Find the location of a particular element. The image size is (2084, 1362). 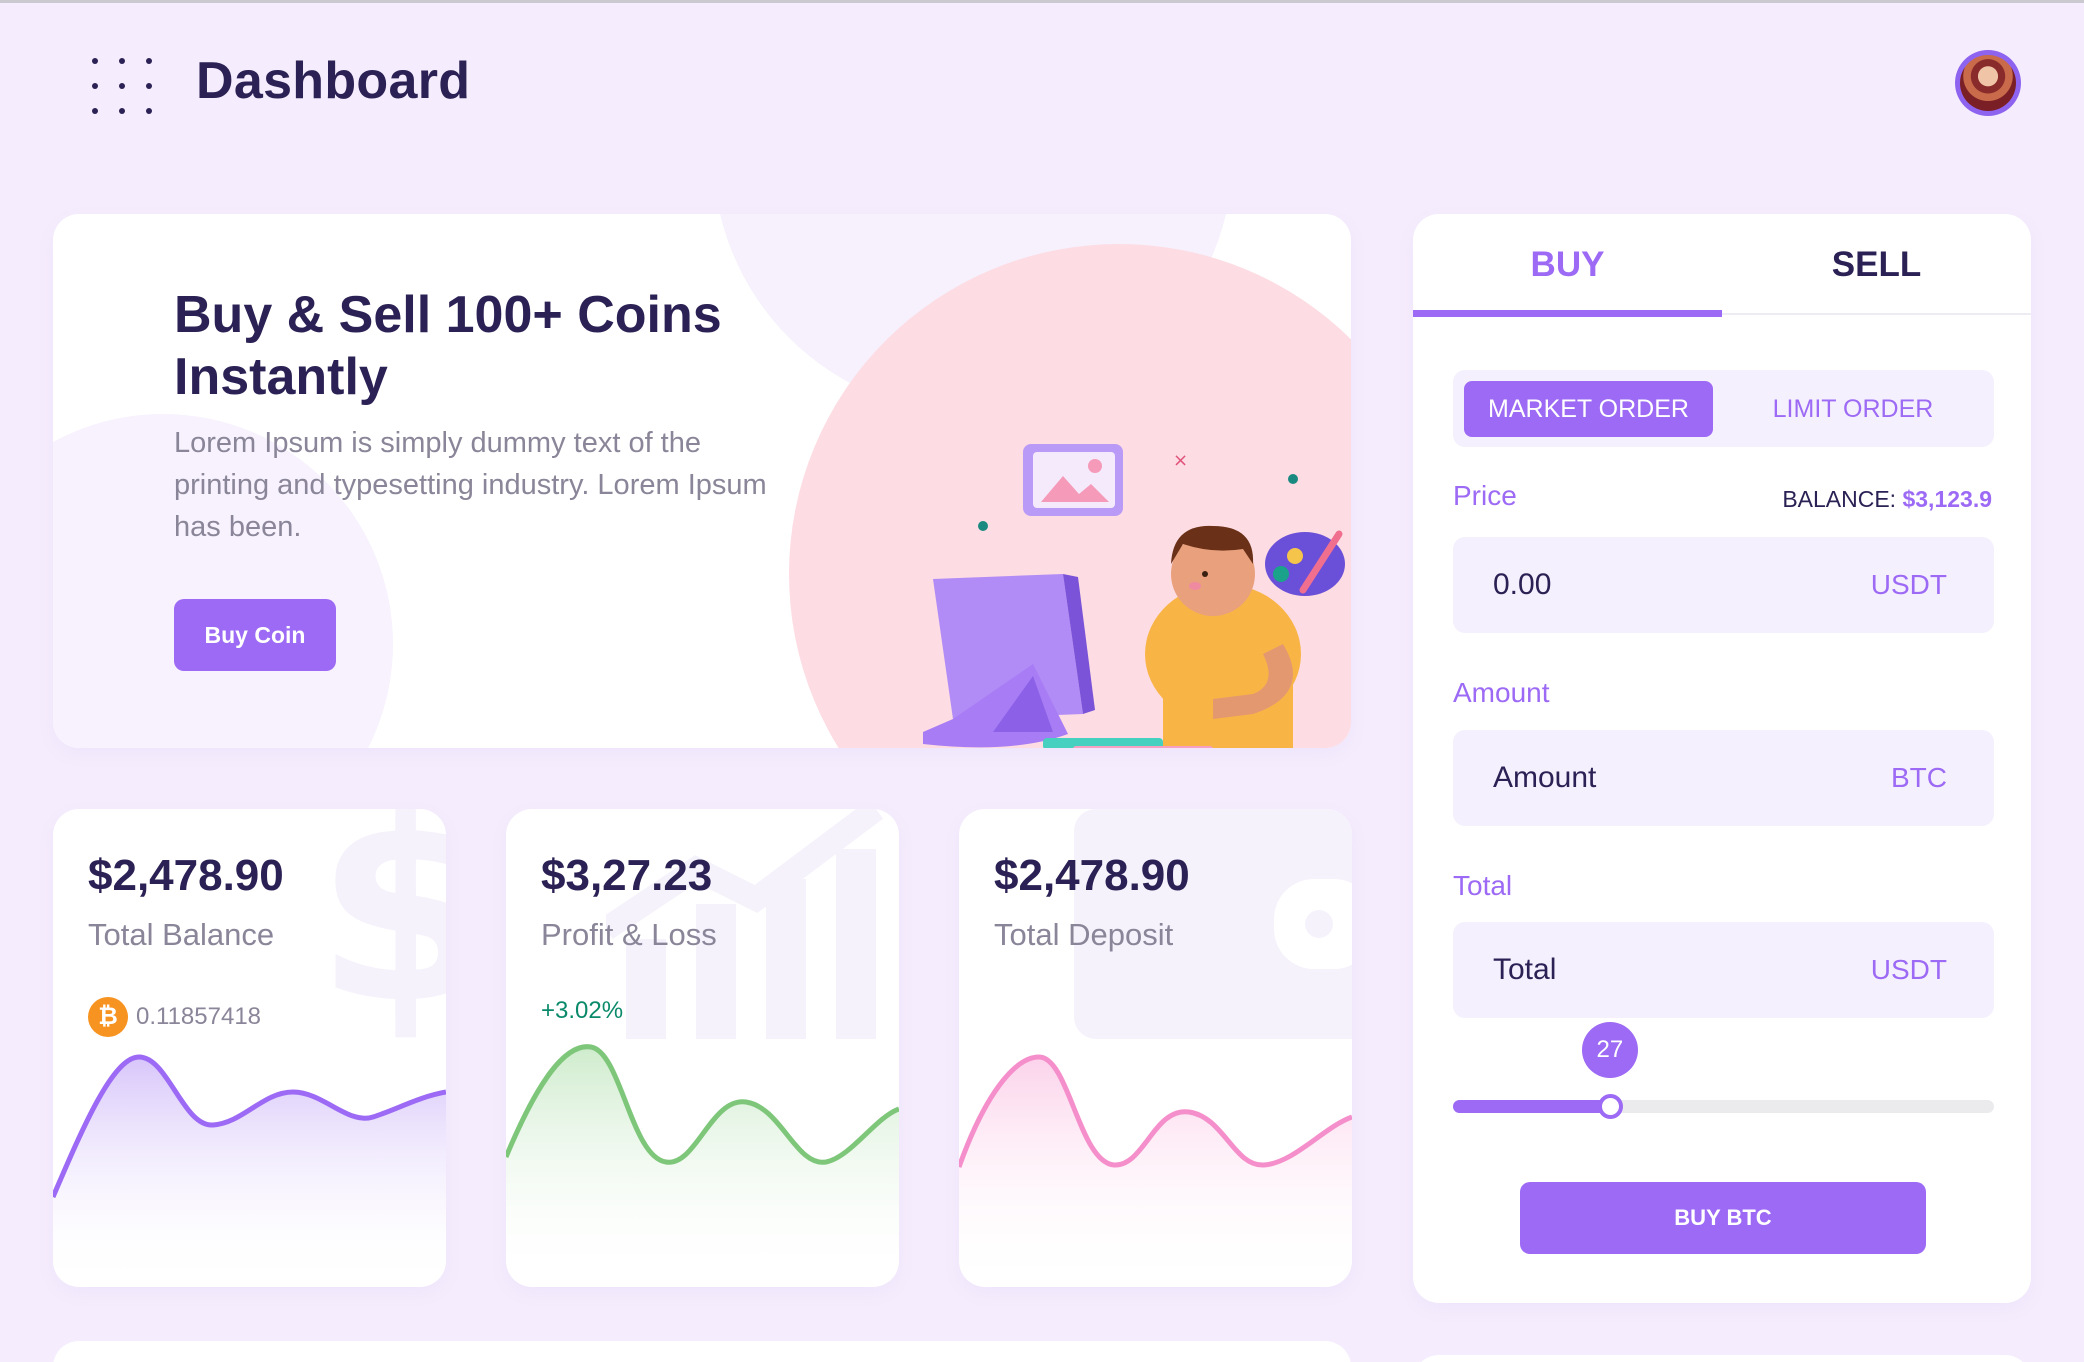

stat-card-total-deposit: $2,478.90 Total Deposit is located at coordinates (1155, 1048).